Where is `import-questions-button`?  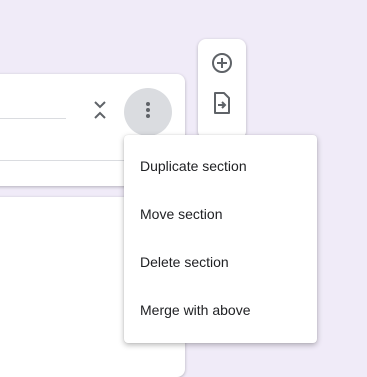 import-questions-button is located at coordinates (222, 105).